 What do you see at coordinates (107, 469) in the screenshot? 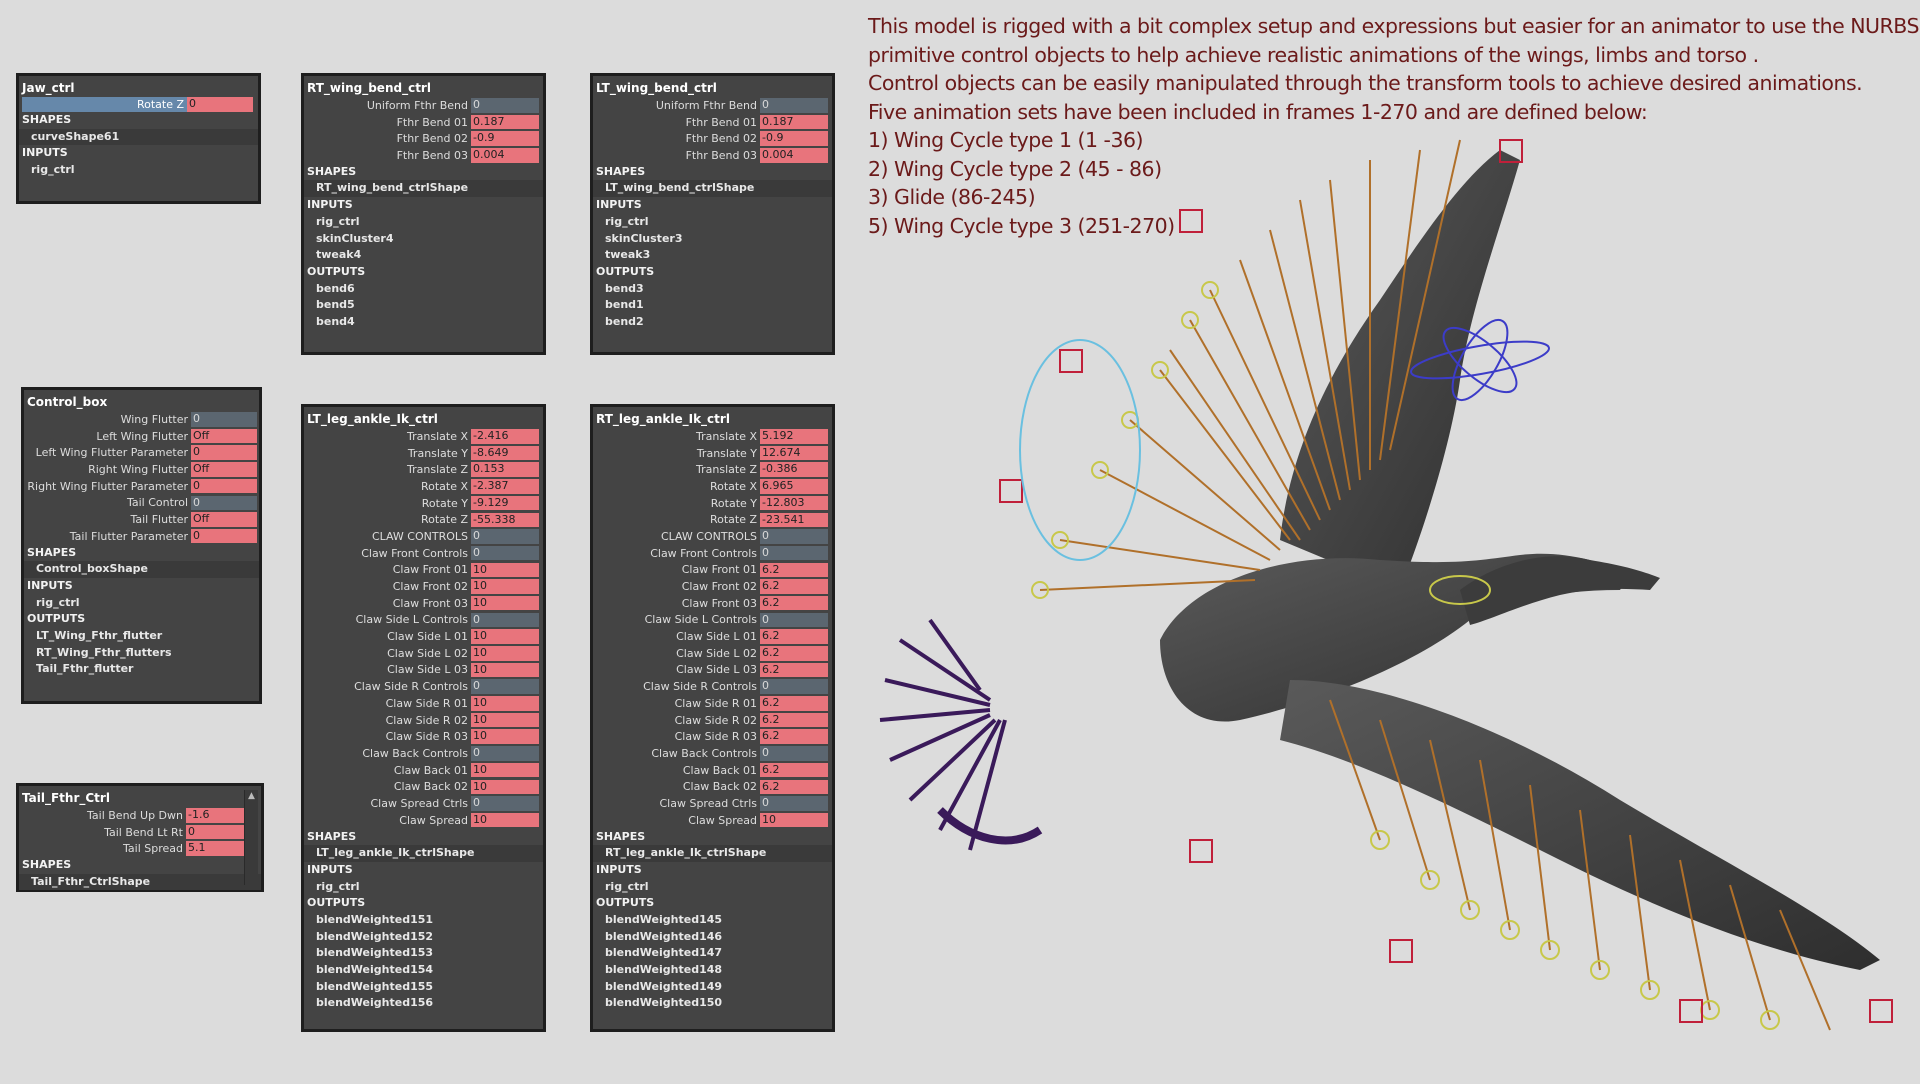
I see `channel-label: Right Wing Flutter` at bounding box center [107, 469].